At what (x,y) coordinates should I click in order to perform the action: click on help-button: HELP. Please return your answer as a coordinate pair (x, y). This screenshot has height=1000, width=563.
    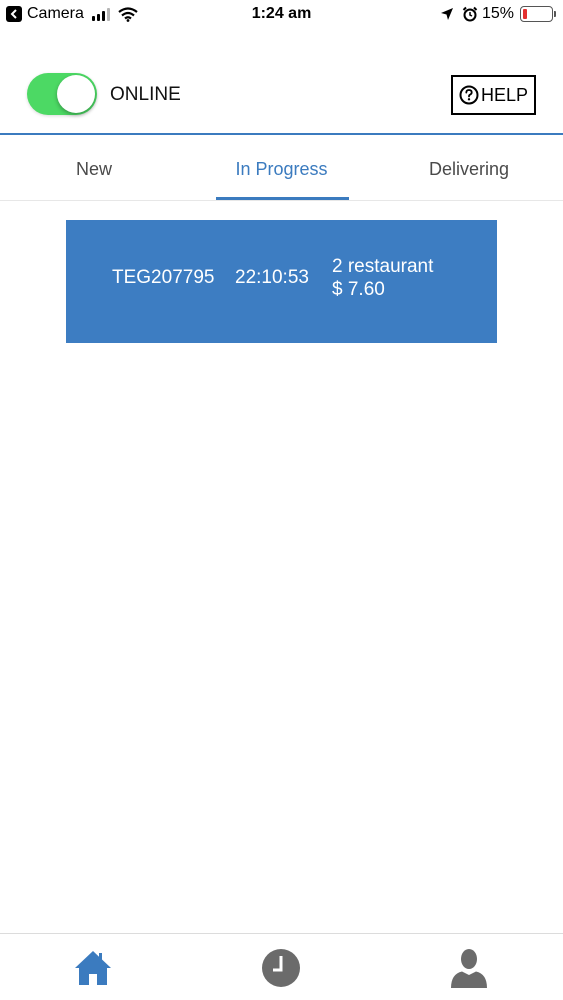
    Looking at the image, I should click on (493, 95).